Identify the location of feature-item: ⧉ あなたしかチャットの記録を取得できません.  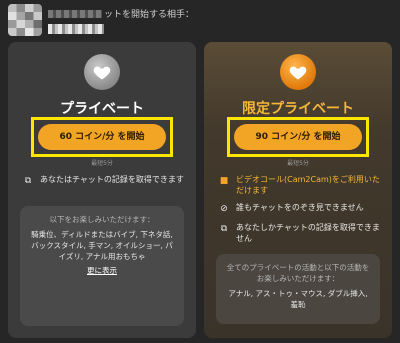
(300, 233).